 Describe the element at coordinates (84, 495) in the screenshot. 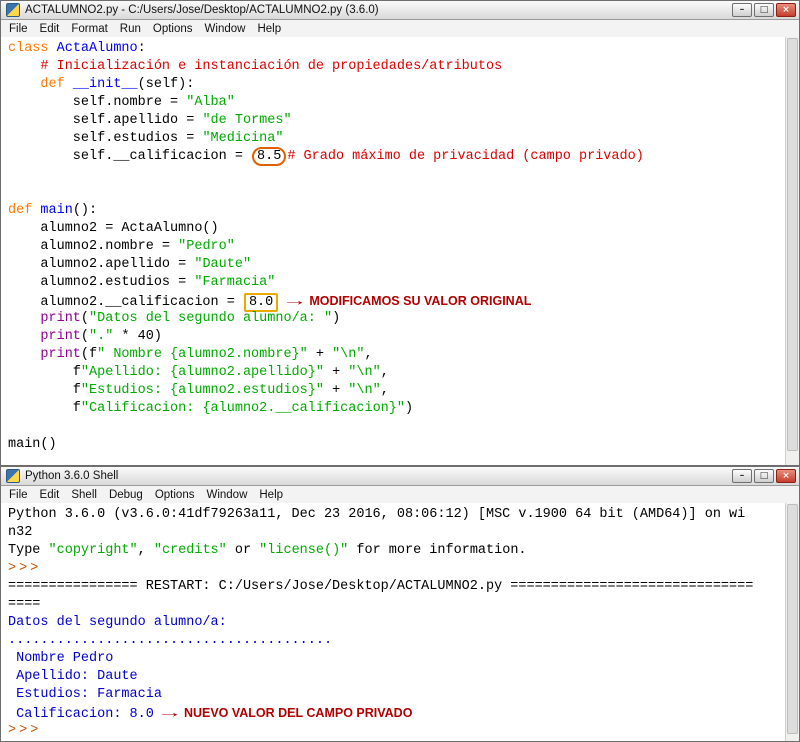

I see `menu-item-shell: Shell` at that location.